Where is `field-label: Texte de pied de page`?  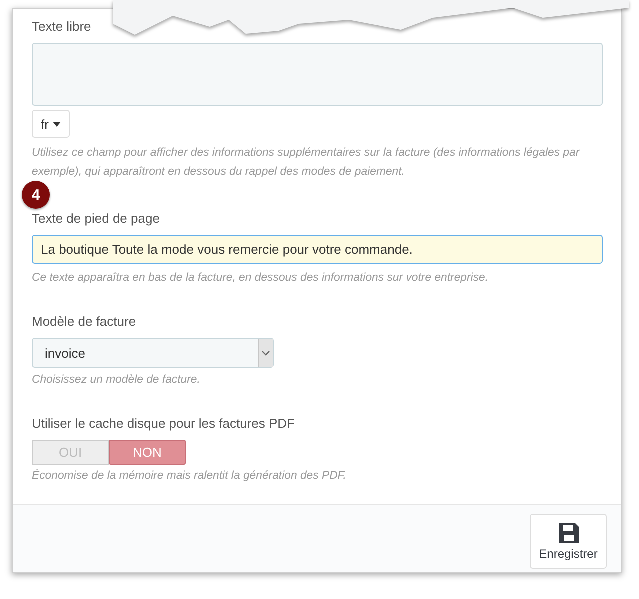
field-label: Texte de pied de page is located at coordinates (96, 218).